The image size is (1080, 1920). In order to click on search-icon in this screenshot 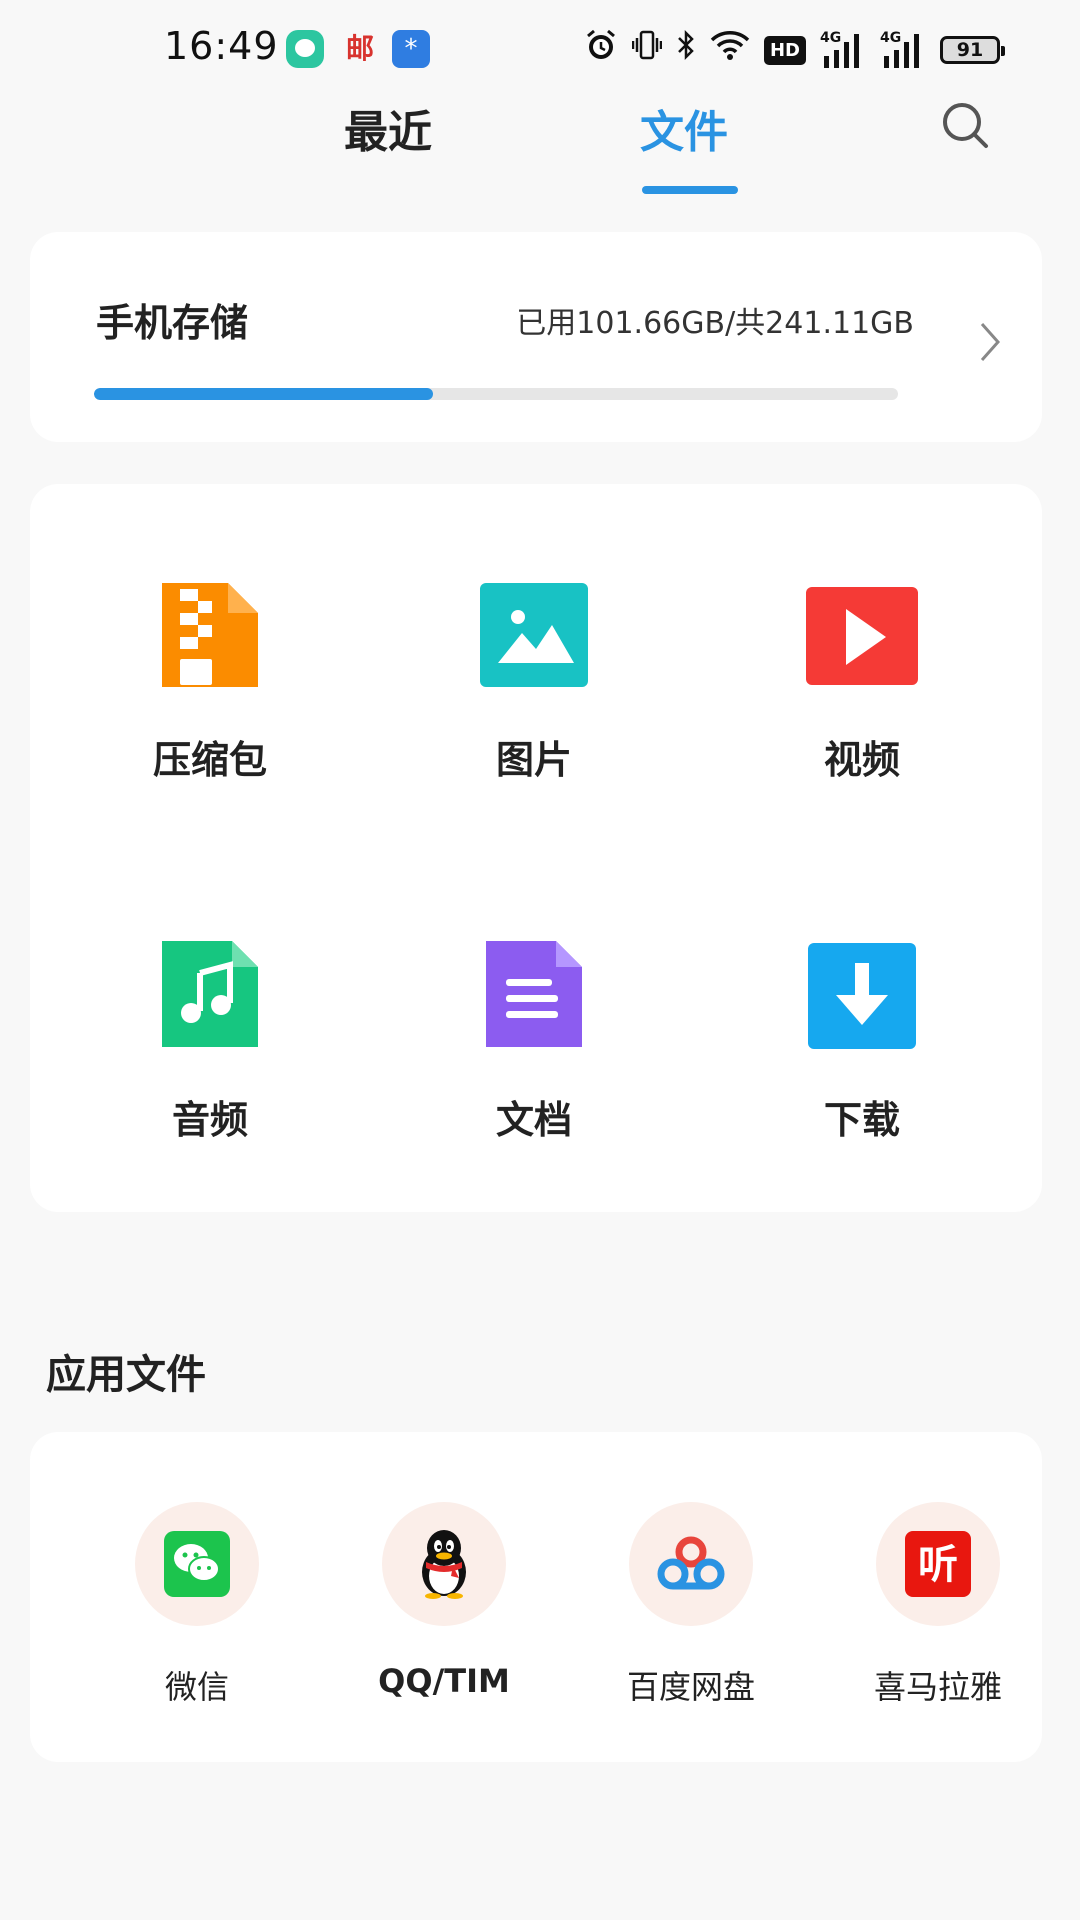, I will do `click(965, 125)`.